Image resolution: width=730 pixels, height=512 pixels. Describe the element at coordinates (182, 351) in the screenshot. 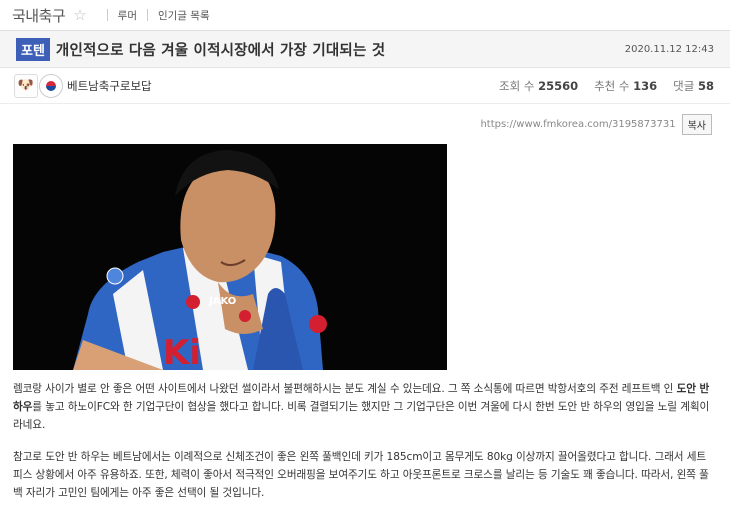

I see `jersey-shirt-text: Ki` at that location.